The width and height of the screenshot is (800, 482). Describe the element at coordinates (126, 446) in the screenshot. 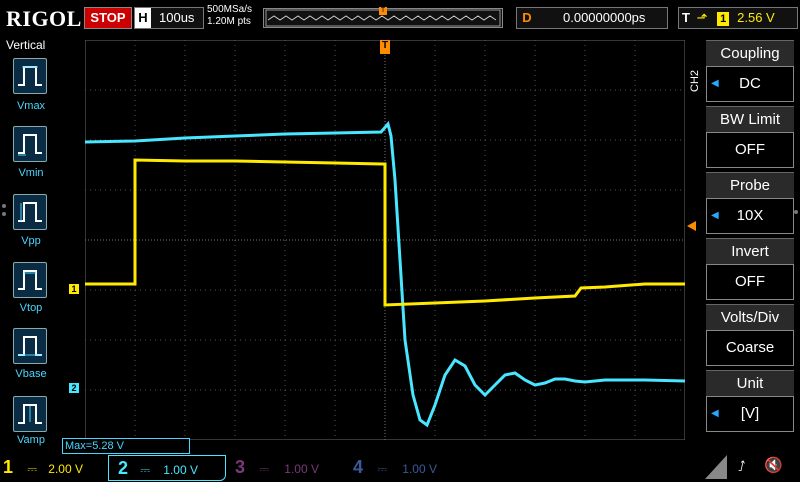

I see `measurement-readout: Max=5.28 V` at that location.